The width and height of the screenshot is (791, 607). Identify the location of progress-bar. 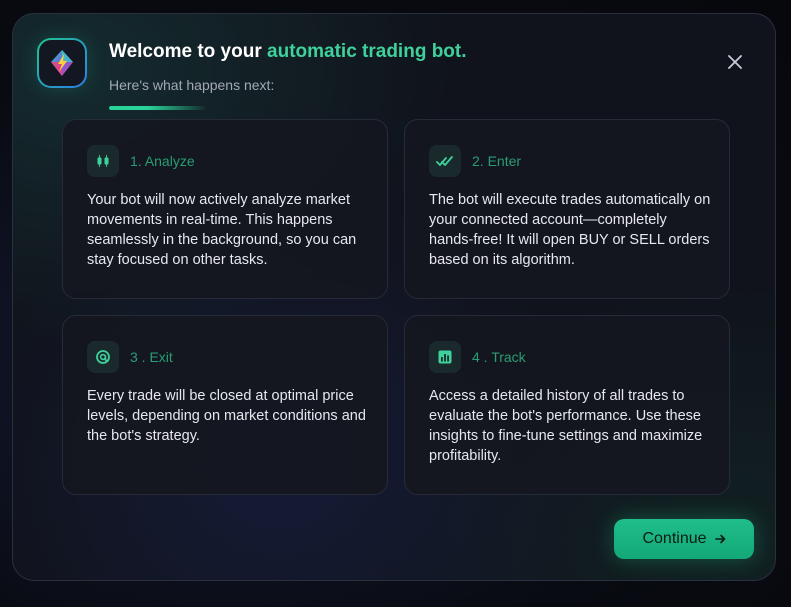
(157, 108).